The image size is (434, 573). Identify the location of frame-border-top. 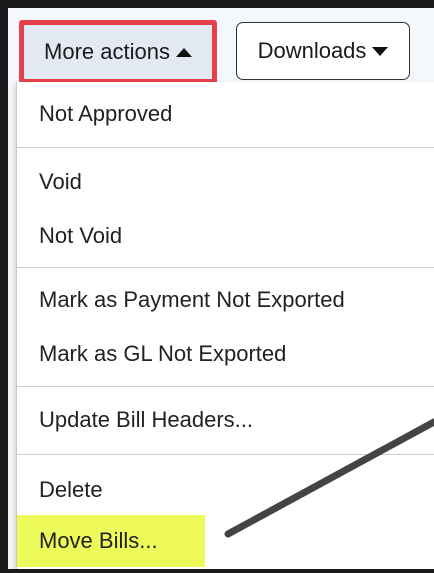
(217, 4).